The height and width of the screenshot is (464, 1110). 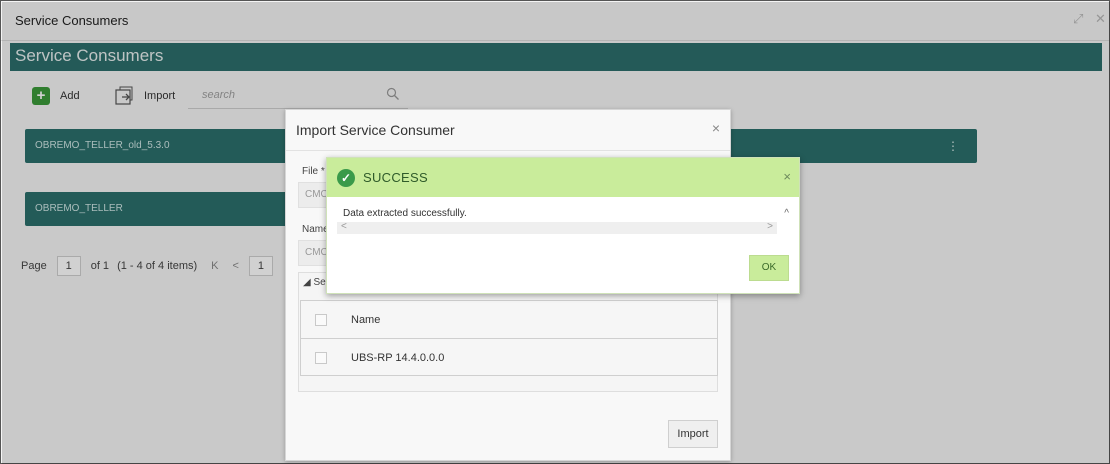 What do you see at coordinates (509, 320) in the screenshot?
I see `table-header-row: Name` at bounding box center [509, 320].